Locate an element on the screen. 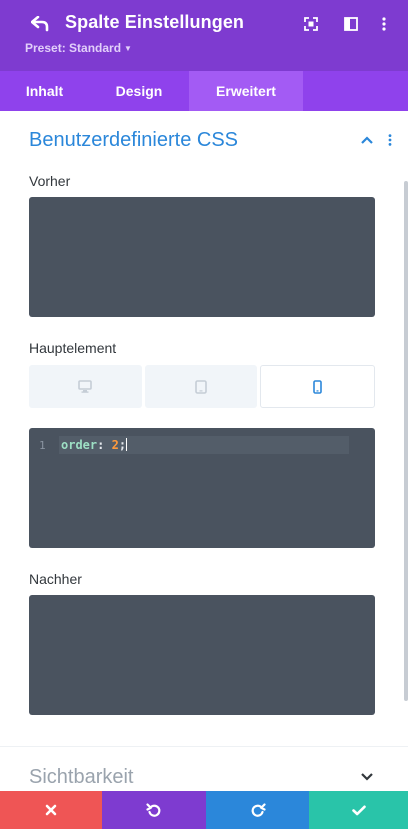  section-title-visibility: Sichtbarkeit is located at coordinates (81, 777).